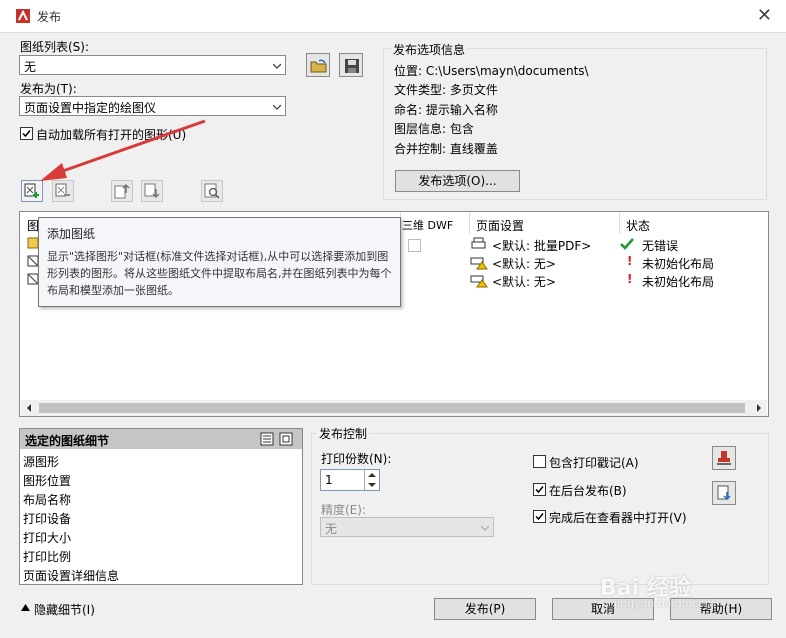  I want to click on copies-label: 打印份数(N):, so click(356, 459).